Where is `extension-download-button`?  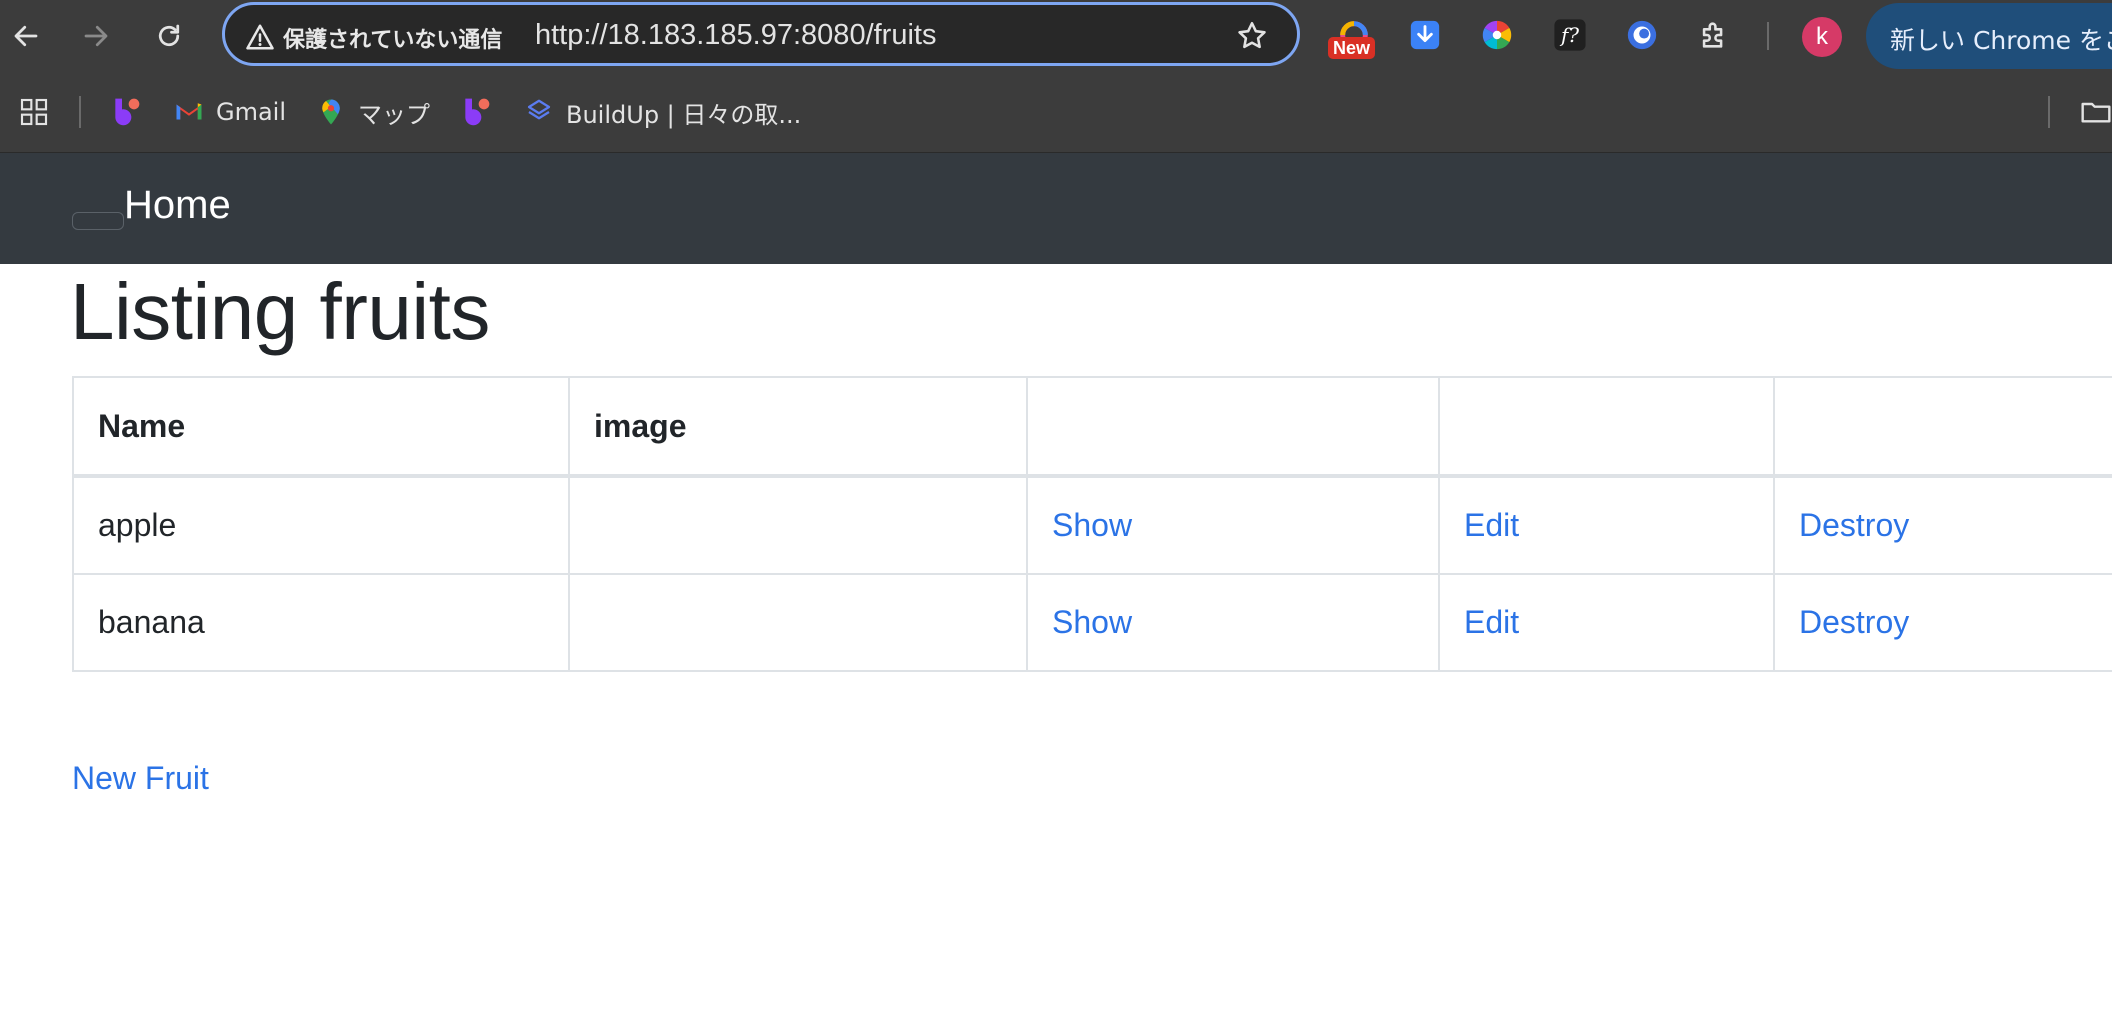
extension-download-button is located at coordinates (1425, 35).